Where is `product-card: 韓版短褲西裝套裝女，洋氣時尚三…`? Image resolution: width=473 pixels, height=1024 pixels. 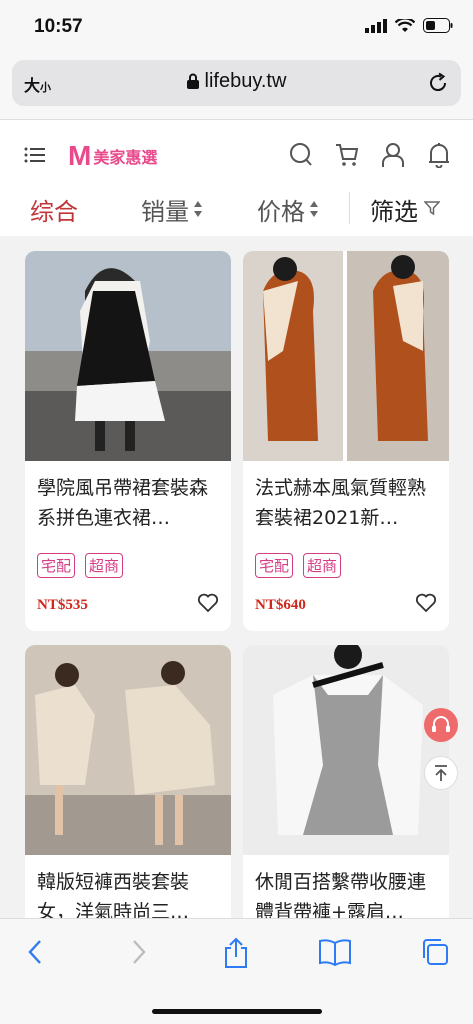 product-card: 韓版短褲西裝套裝女，洋氣時尚三… is located at coordinates (128, 790).